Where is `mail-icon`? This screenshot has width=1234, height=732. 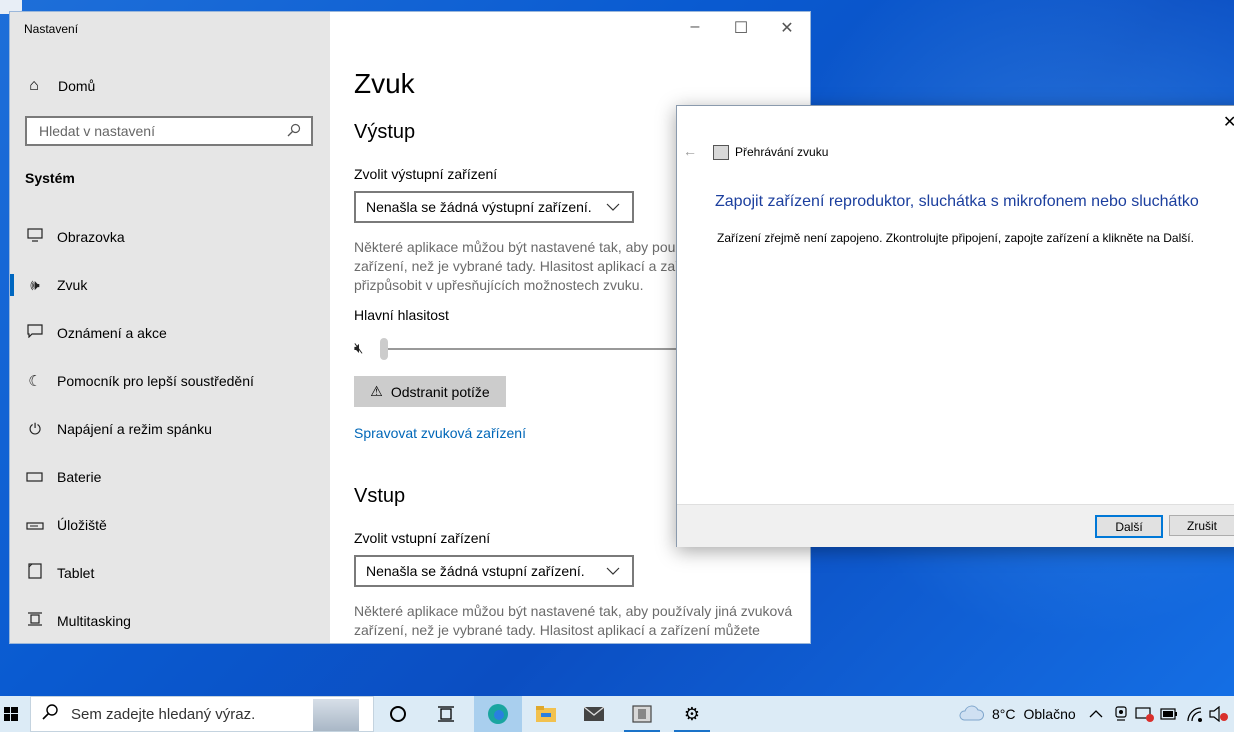
mail-icon is located at coordinates (594, 714).